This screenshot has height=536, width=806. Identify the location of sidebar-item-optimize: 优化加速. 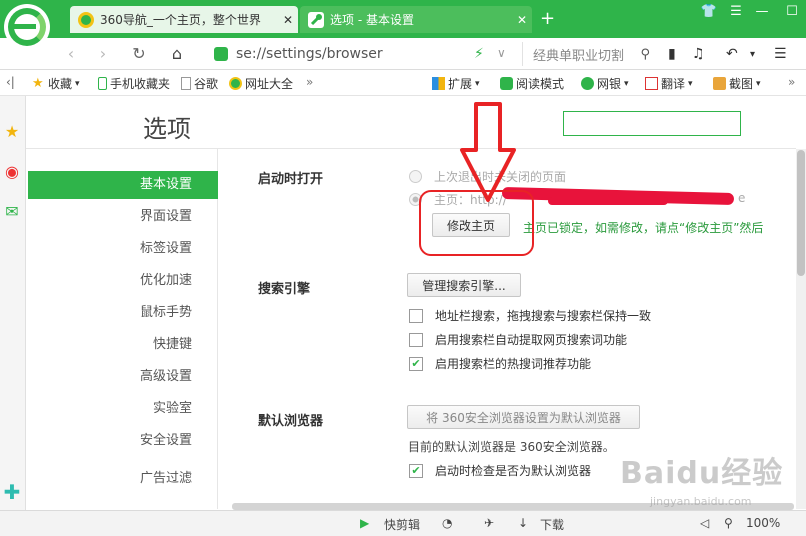
(123, 281).